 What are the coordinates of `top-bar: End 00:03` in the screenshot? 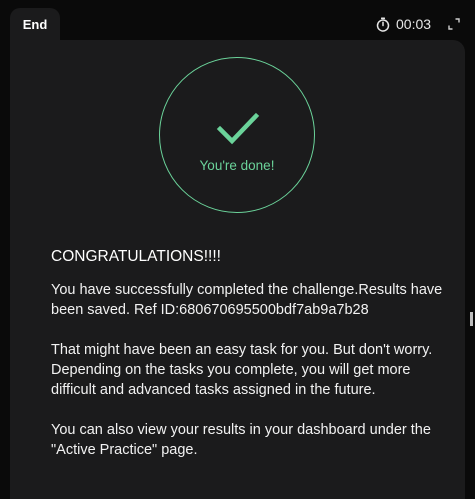 It's located at (237, 21).